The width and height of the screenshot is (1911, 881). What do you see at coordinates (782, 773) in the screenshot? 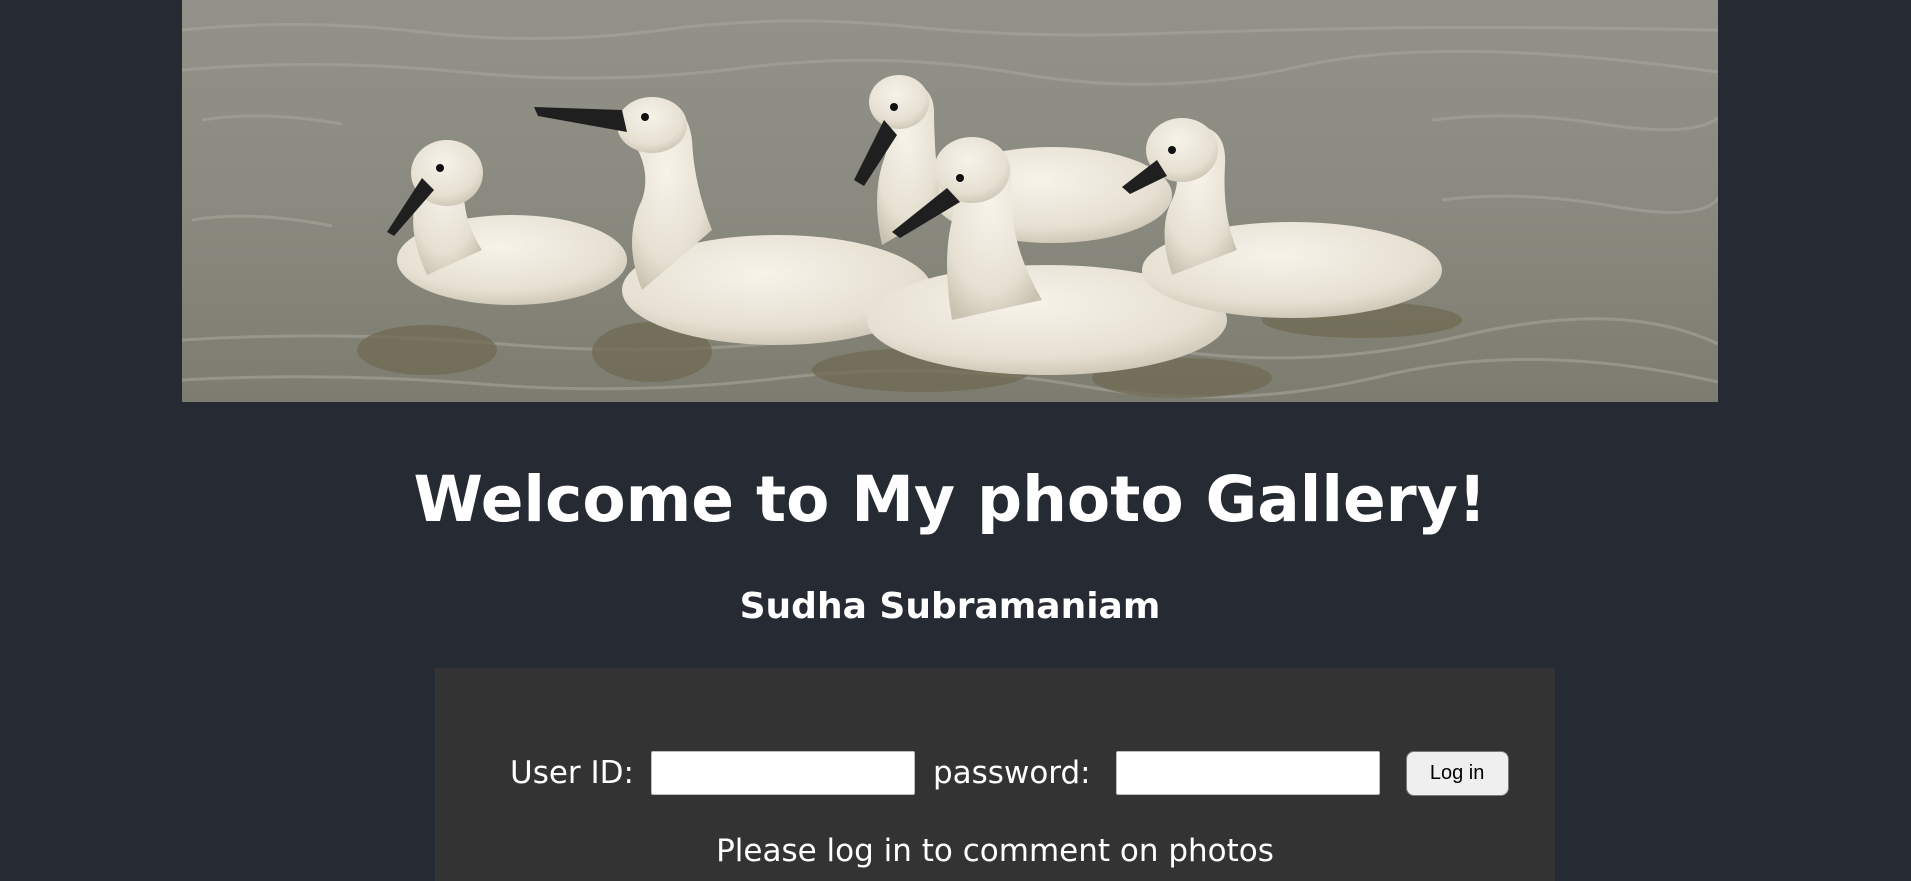
I see `user-id-input` at bounding box center [782, 773].